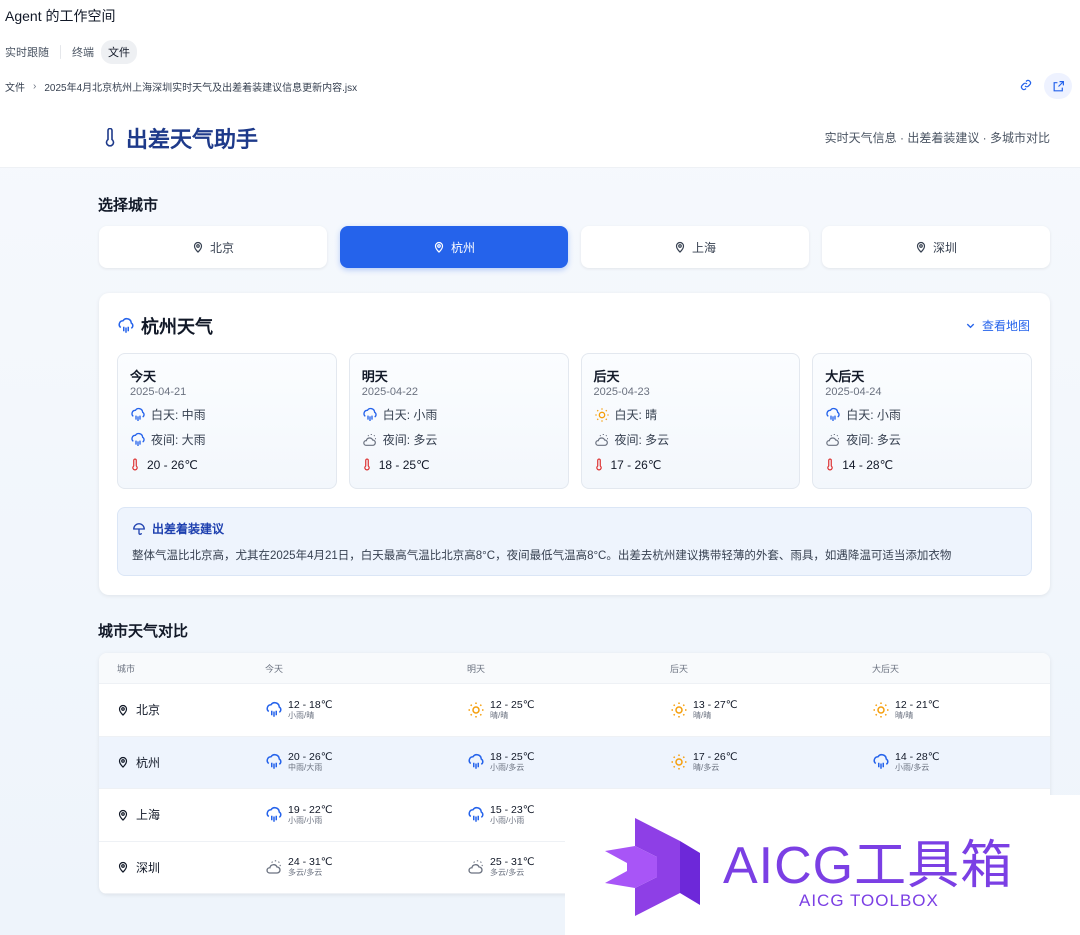 The image size is (1080, 935). What do you see at coordinates (970, 326) in the screenshot?
I see `chevron-down-icon` at bounding box center [970, 326].